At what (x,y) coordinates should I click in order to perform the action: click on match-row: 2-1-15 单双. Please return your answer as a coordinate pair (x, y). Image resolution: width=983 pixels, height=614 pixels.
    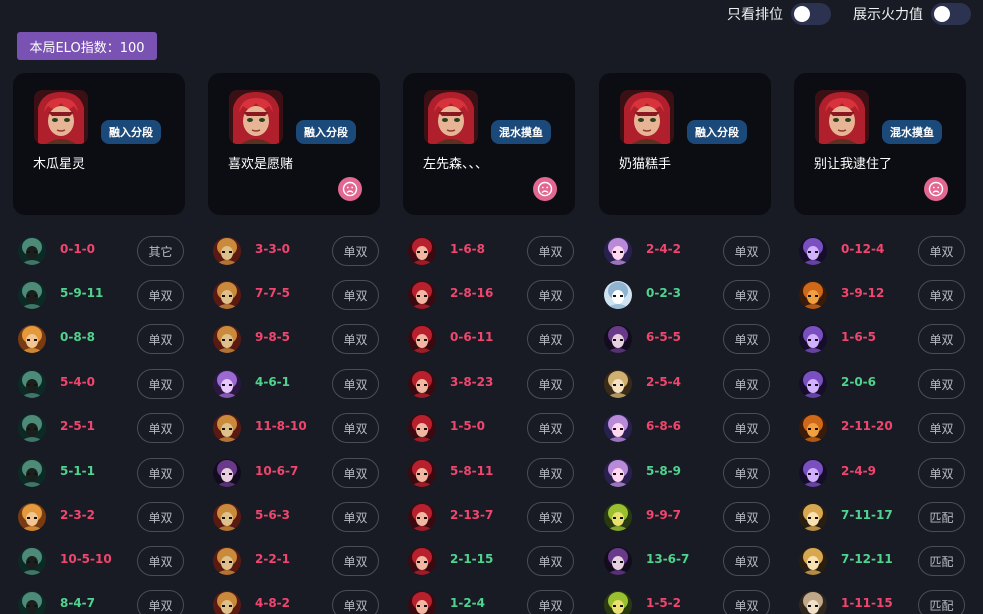
    Looking at the image, I should click on (489, 561).